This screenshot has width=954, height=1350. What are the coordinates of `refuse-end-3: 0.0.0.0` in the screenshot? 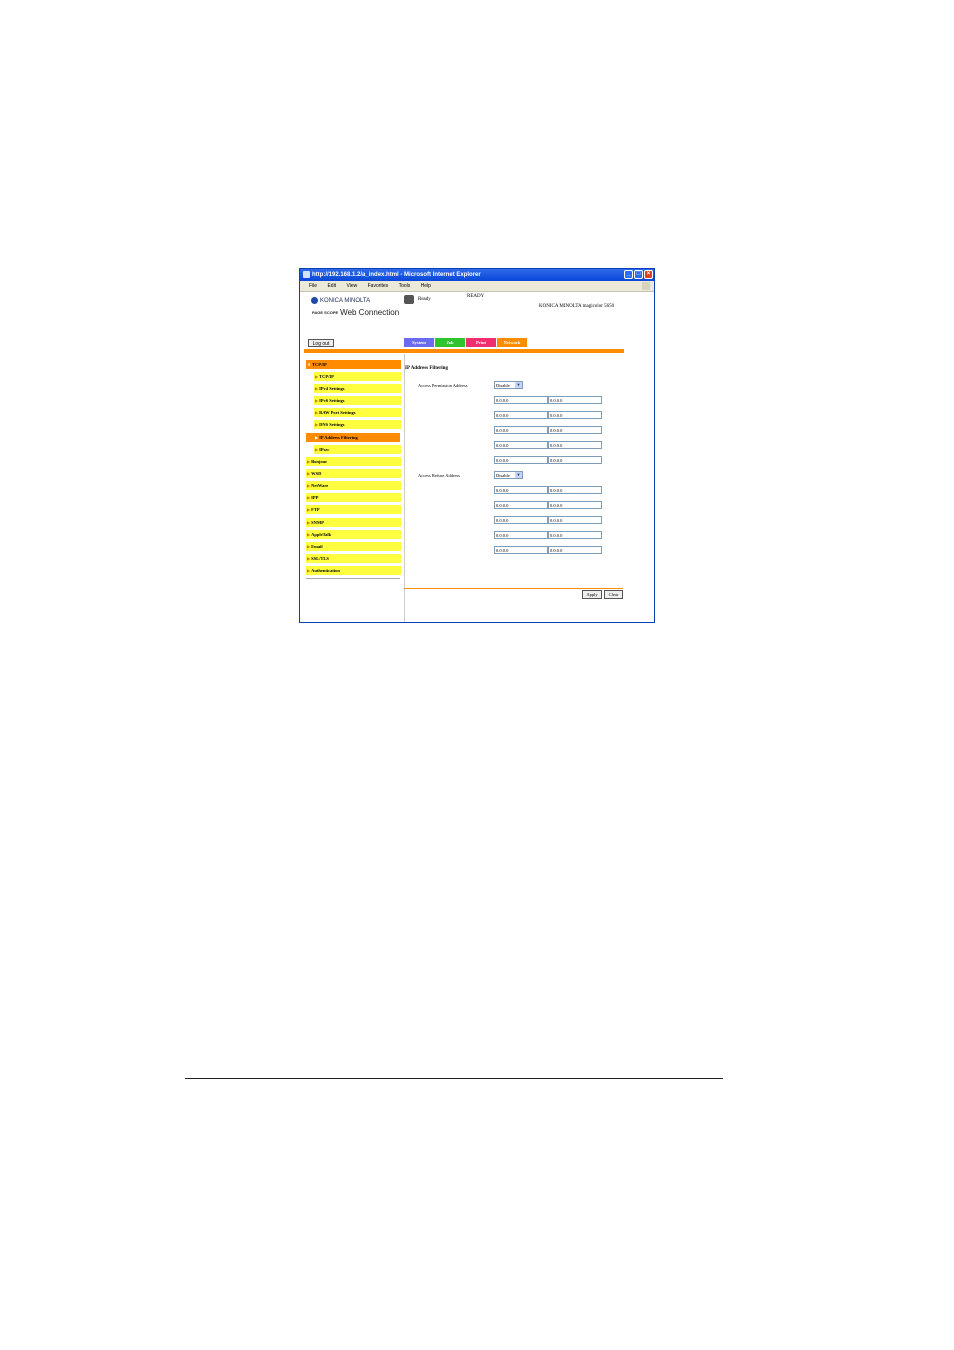 It's located at (575, 520).